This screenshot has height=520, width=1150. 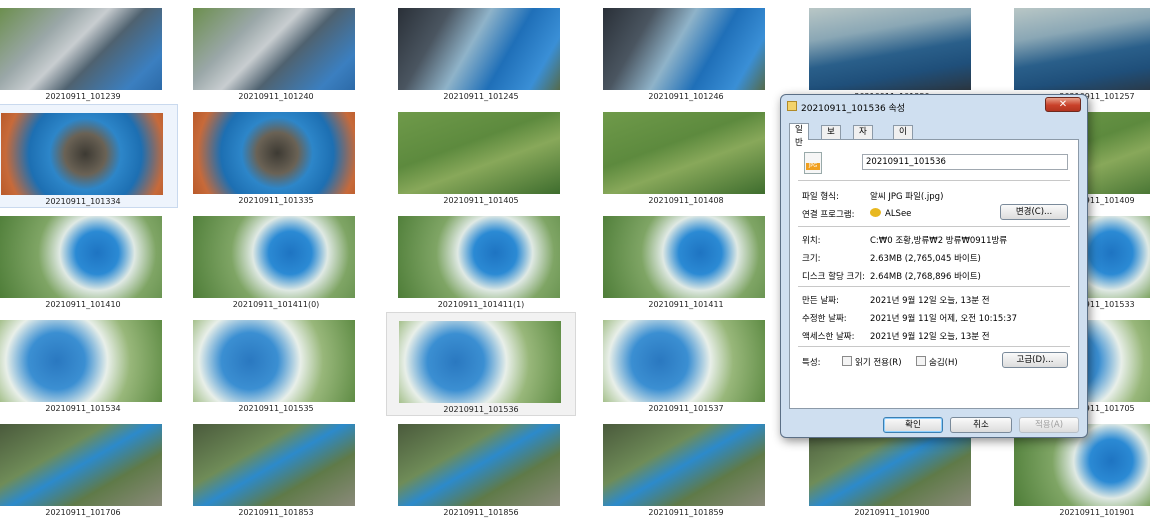 I want to click on file-properties-icon, so click(x=792, y=106).